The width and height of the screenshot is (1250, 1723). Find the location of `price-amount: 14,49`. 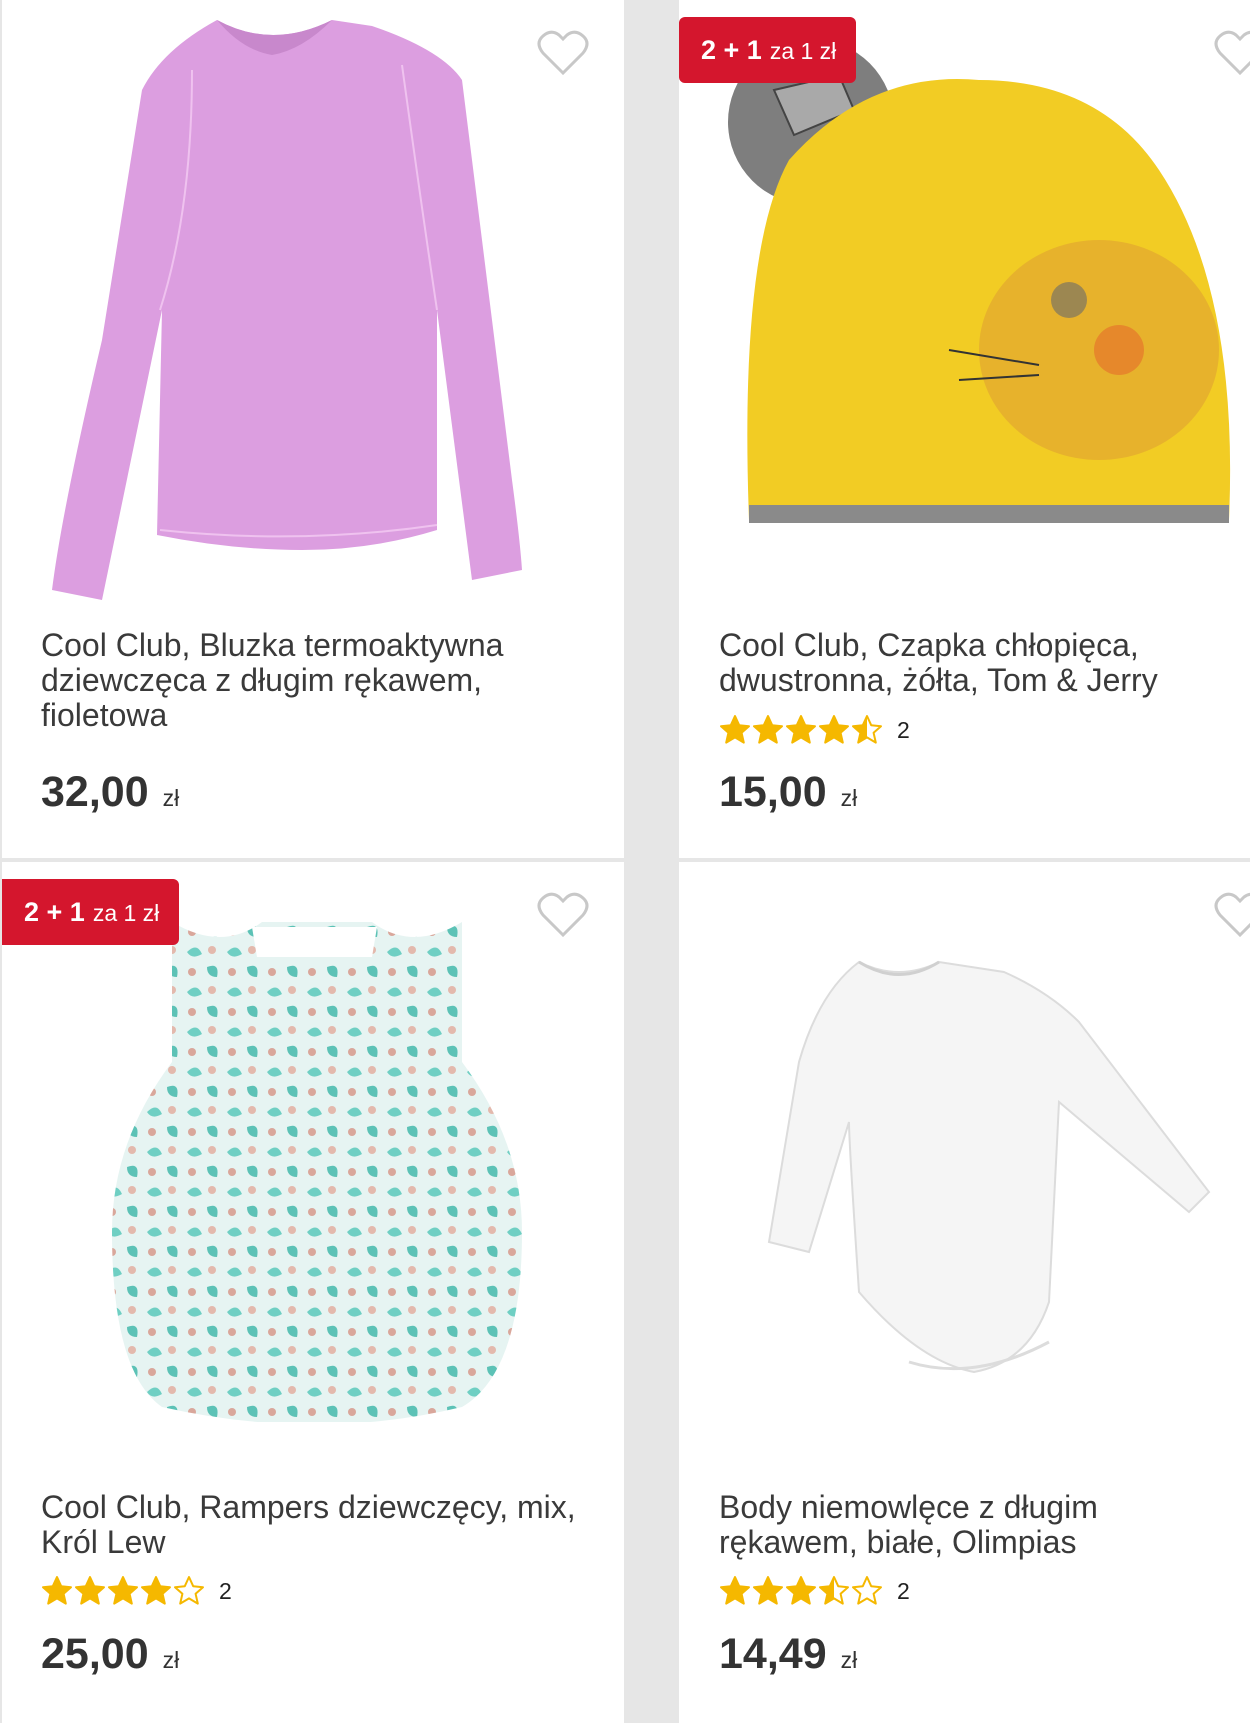

price-amount: 14,49 is located at coordinates (773, 1654).